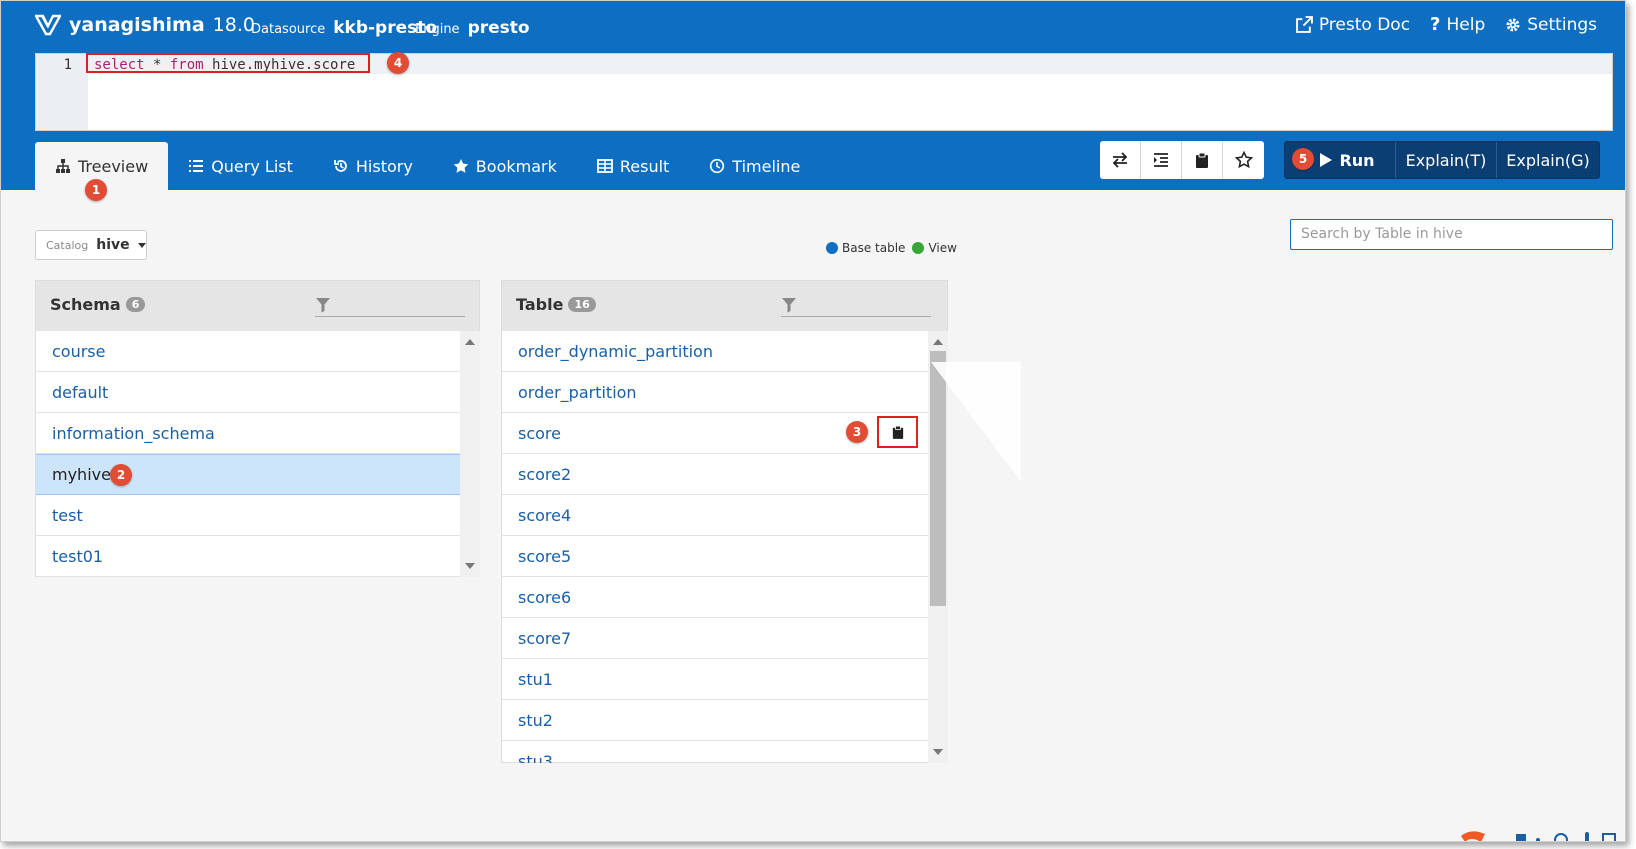 This screenshot has width=1636, height=849. I want to click on engine-label: Engine, so click(437, 29).